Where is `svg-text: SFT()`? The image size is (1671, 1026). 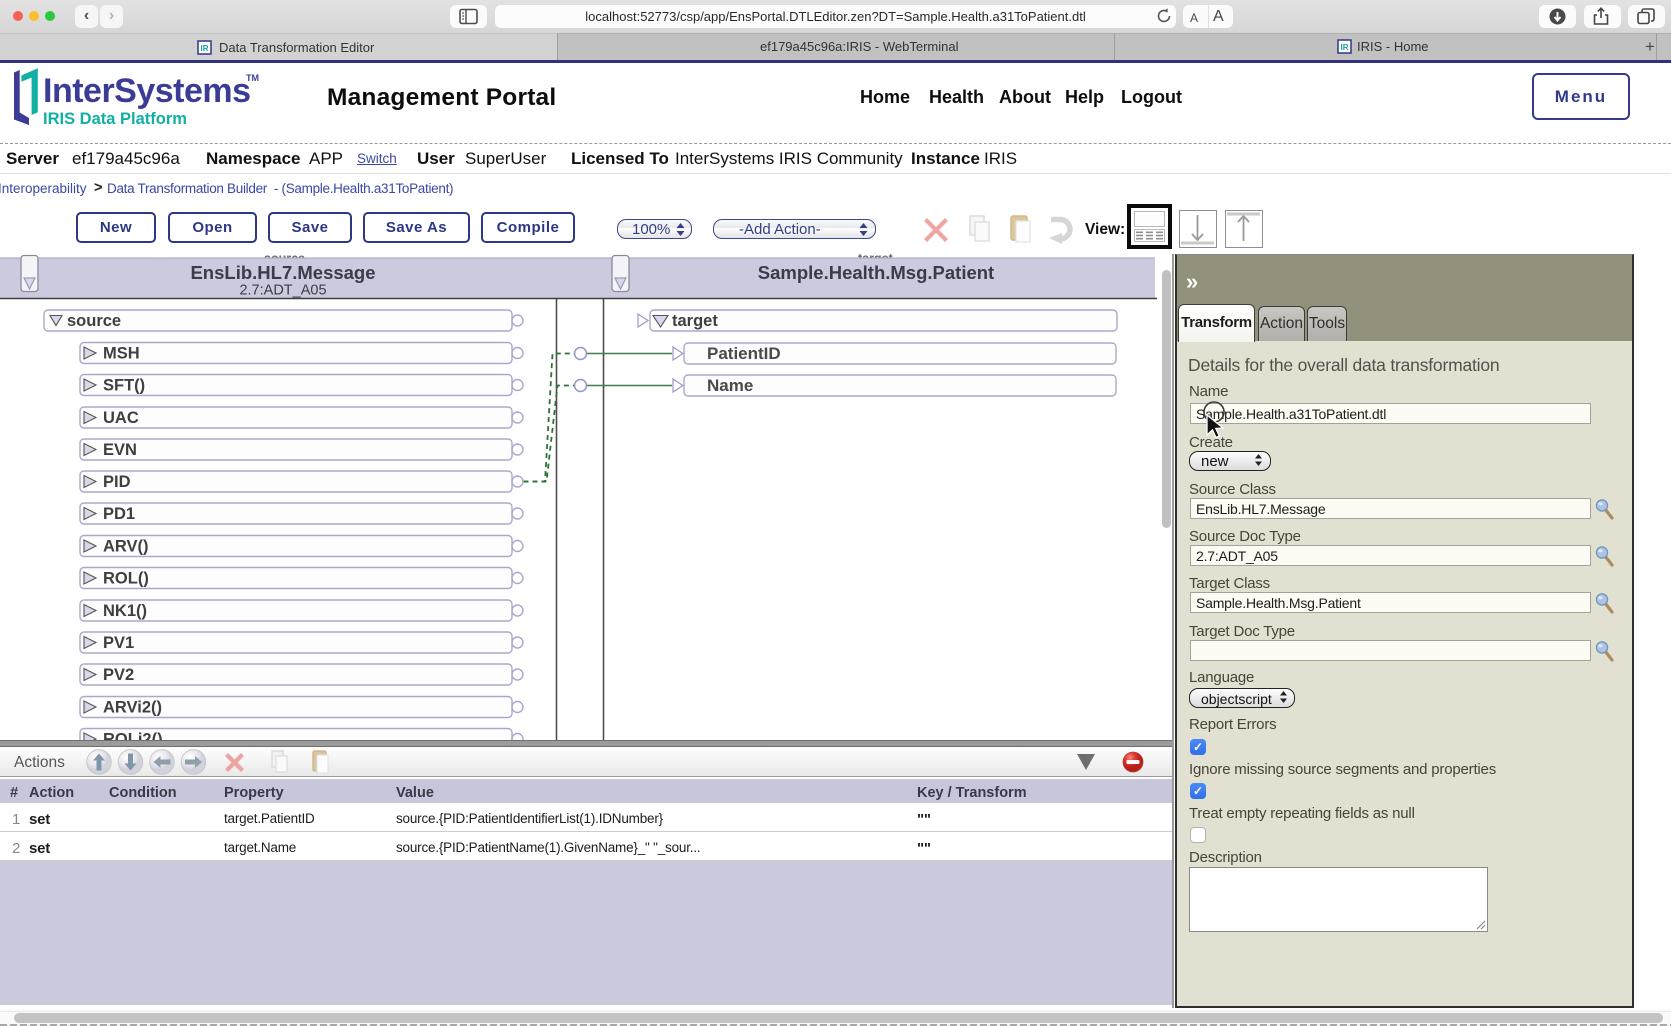
svg-text: SFT() is located at coordinates (124, 386).